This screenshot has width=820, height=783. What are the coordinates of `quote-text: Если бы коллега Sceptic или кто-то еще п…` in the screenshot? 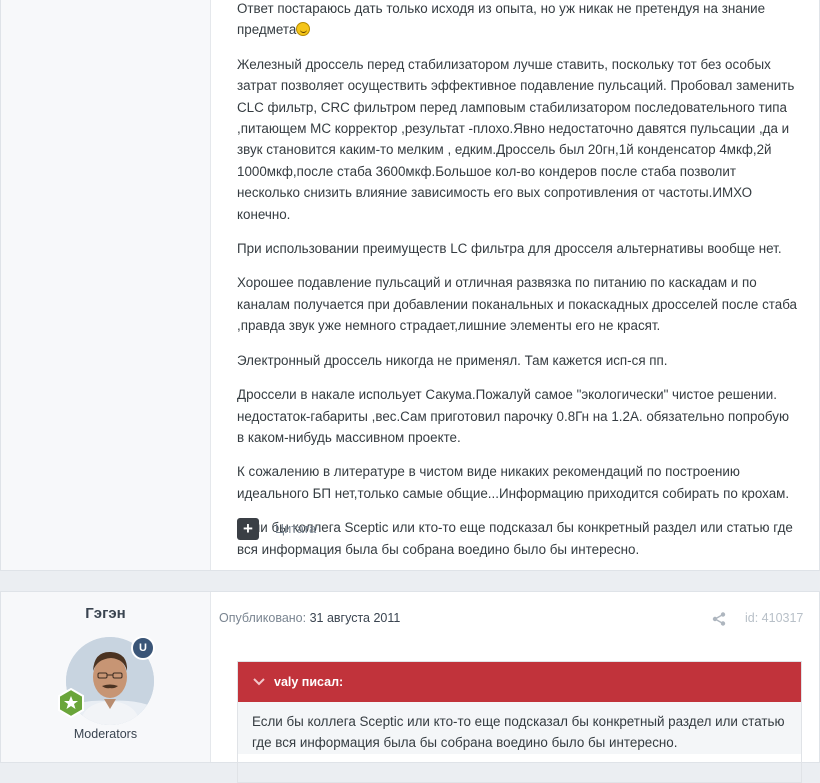 It's located at (519, 728).